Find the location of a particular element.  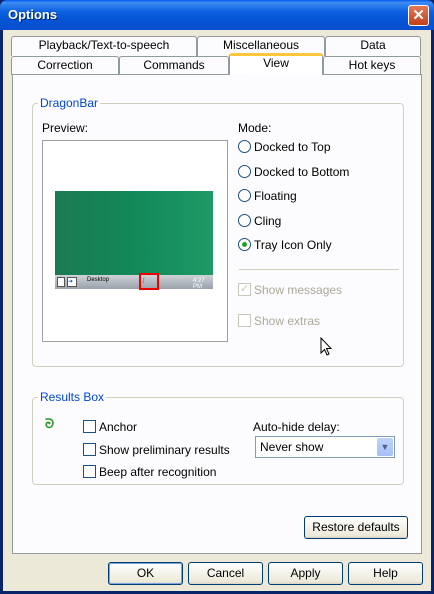

preview-taskbar-arrow-icon: ➜ is located at coordinates (72, 282).